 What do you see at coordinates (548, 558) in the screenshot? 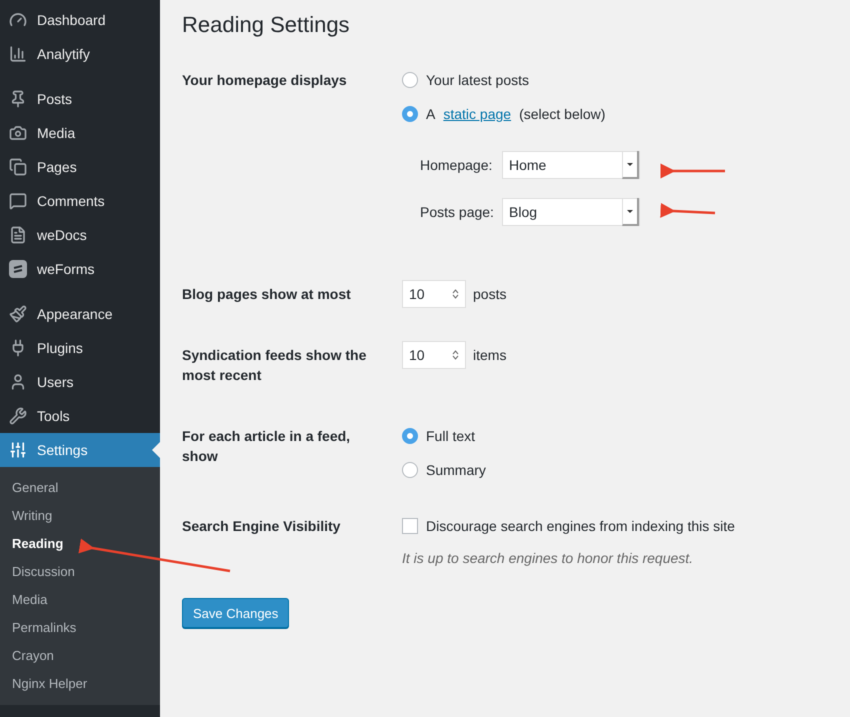
I see `help-note: It is up to search engines to honor this request.` at bounding box center [548, 558].